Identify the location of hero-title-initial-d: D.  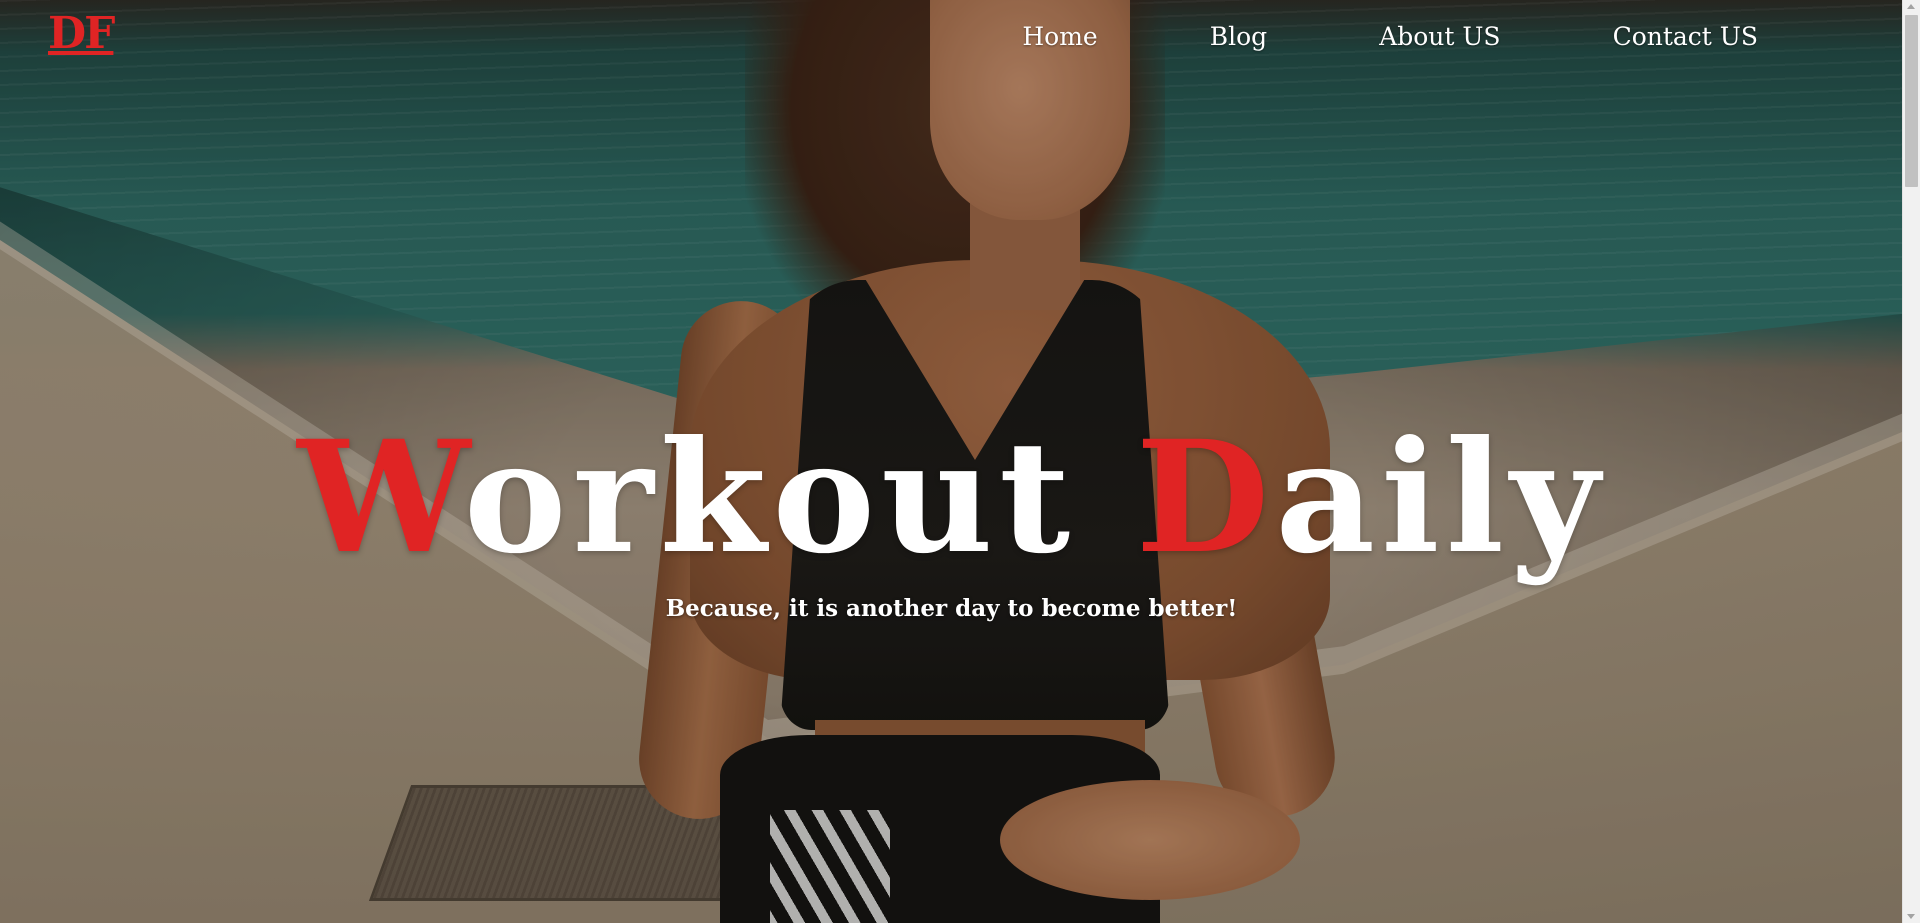
(1205, 498).